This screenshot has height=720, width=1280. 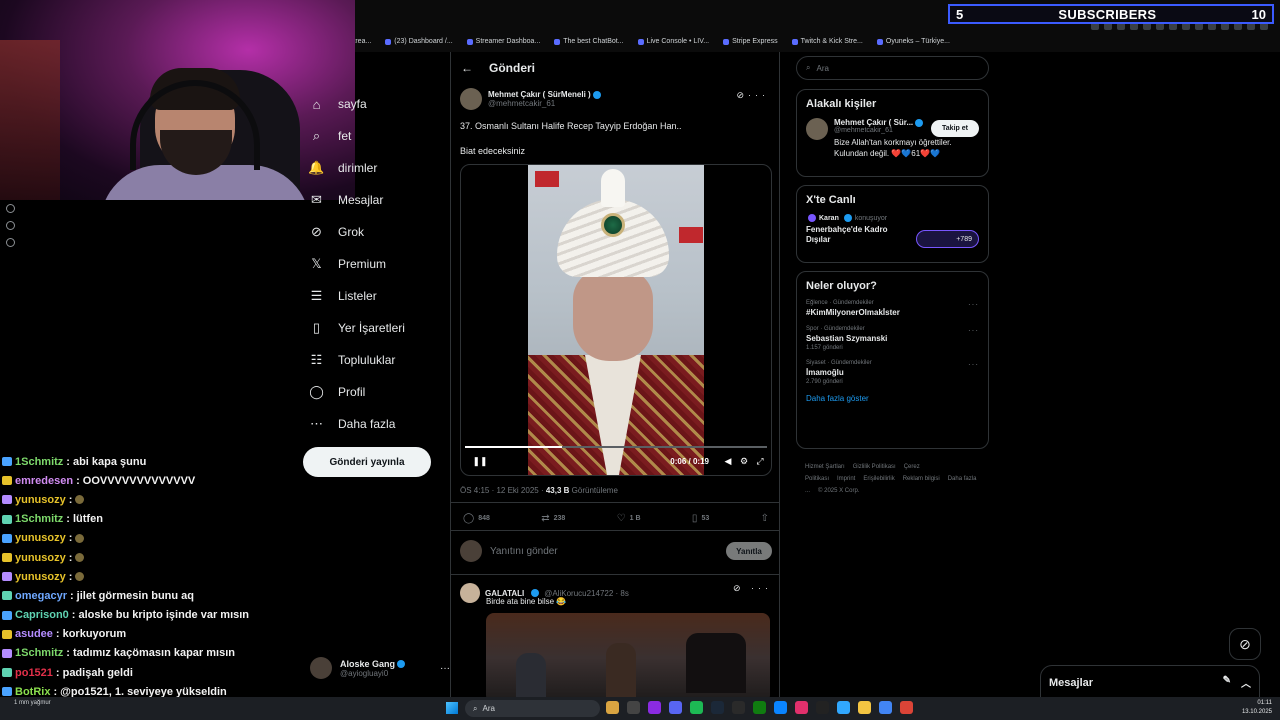 I want to click on steam-icon, so click(x=717, y=707).